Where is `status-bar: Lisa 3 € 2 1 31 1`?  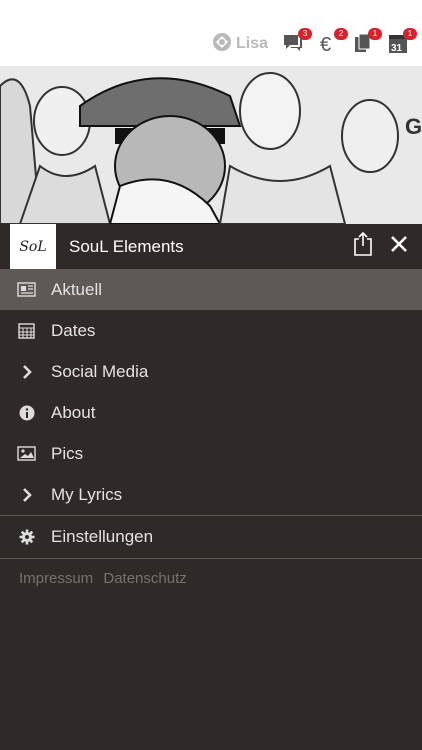
status-bar: Lisa 3 € 2 1 31 1 is located at coordinates (211, 33).